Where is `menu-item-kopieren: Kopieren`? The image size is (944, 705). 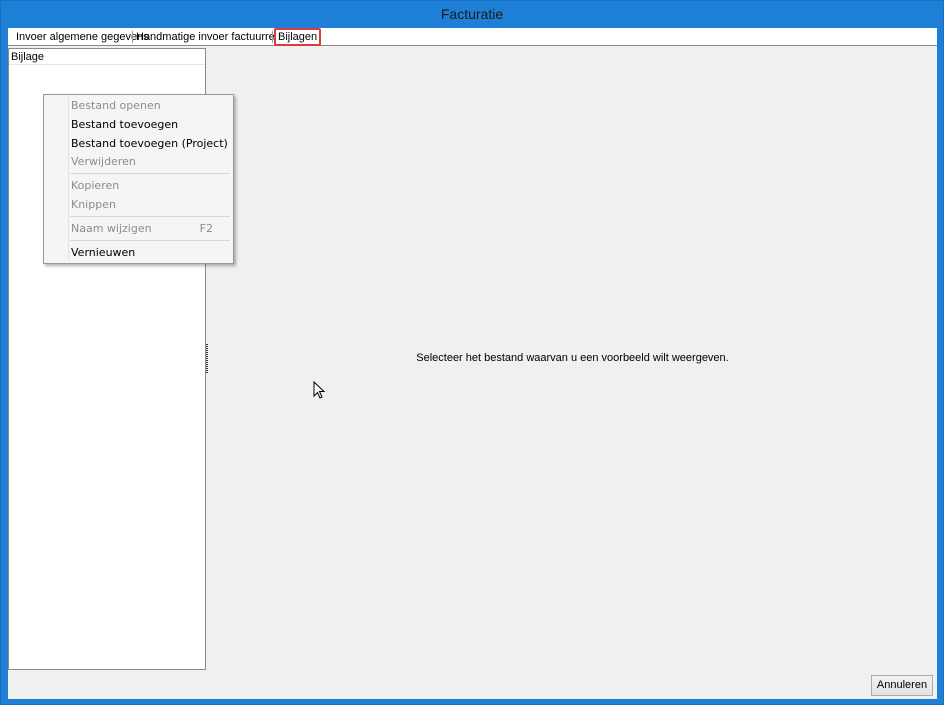 menu-item-kopieren: Kopieren is located at coordinates (151, 185).